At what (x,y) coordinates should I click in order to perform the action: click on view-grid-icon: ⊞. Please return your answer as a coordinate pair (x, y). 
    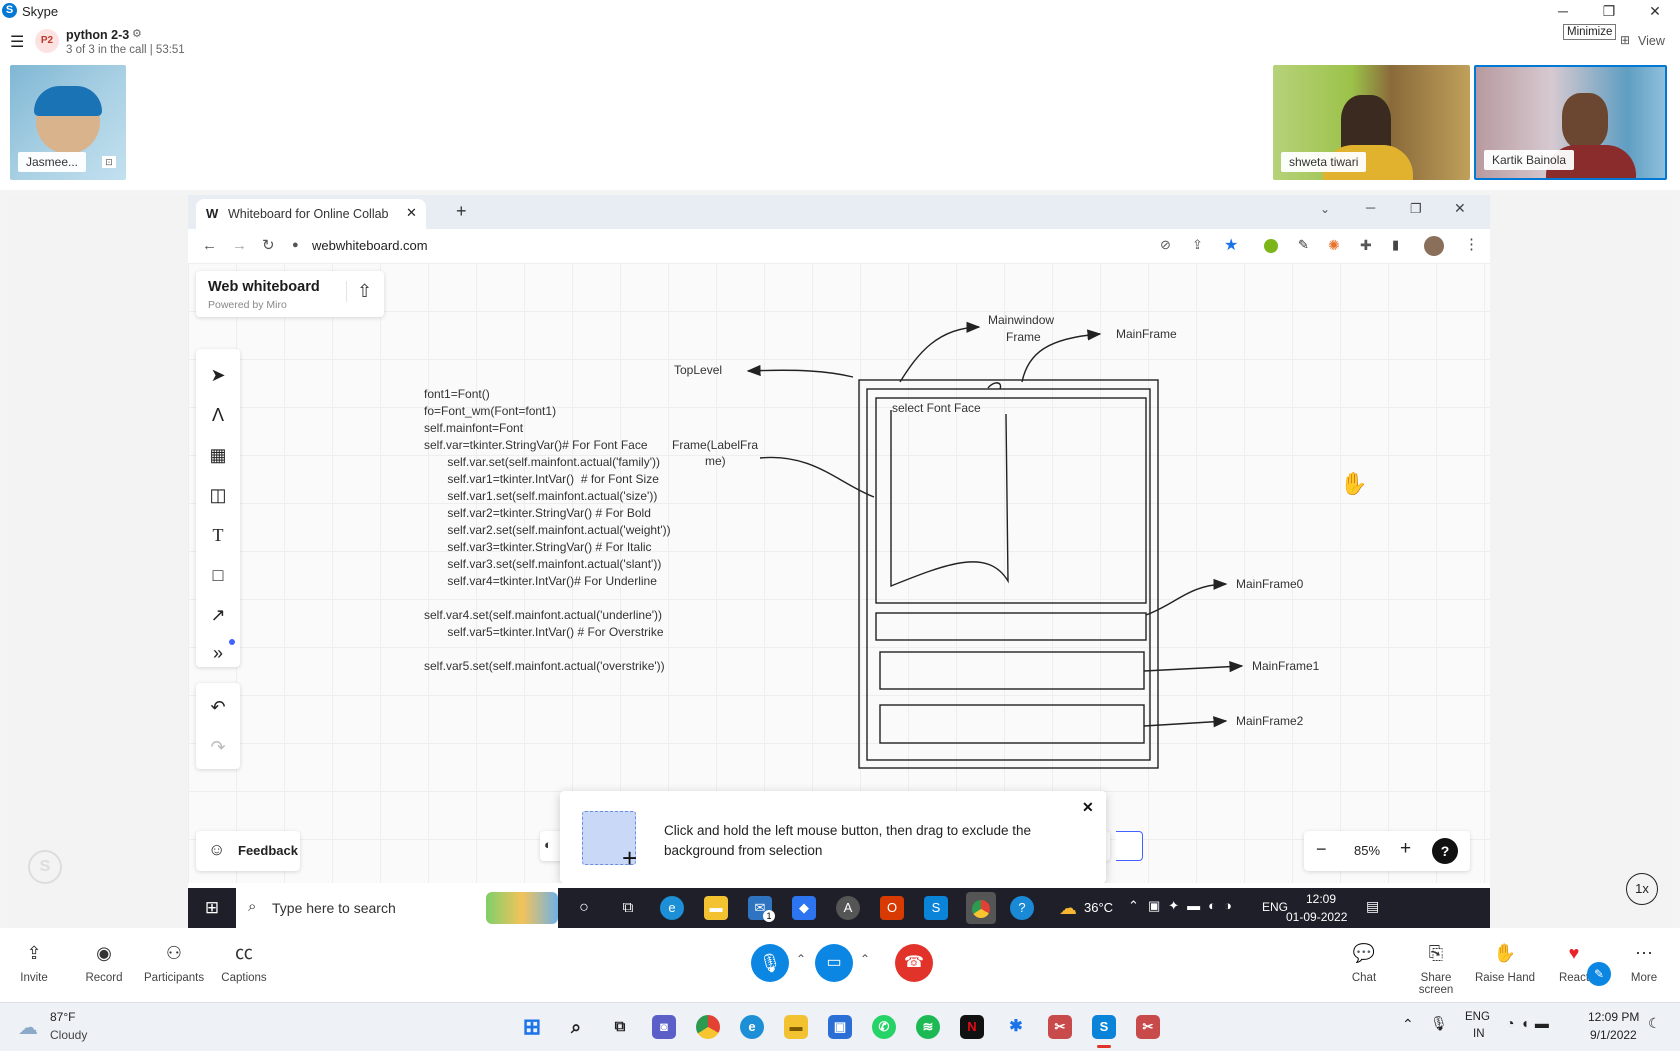
    Looking at the image, I should click on (1625, 40).